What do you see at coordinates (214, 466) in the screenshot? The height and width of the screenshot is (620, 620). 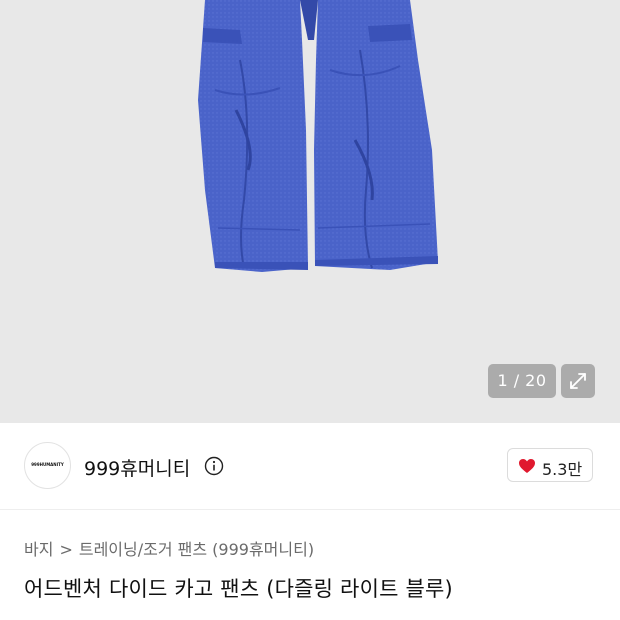 I see `info-circle-icon` at bounding box center [214, 466].